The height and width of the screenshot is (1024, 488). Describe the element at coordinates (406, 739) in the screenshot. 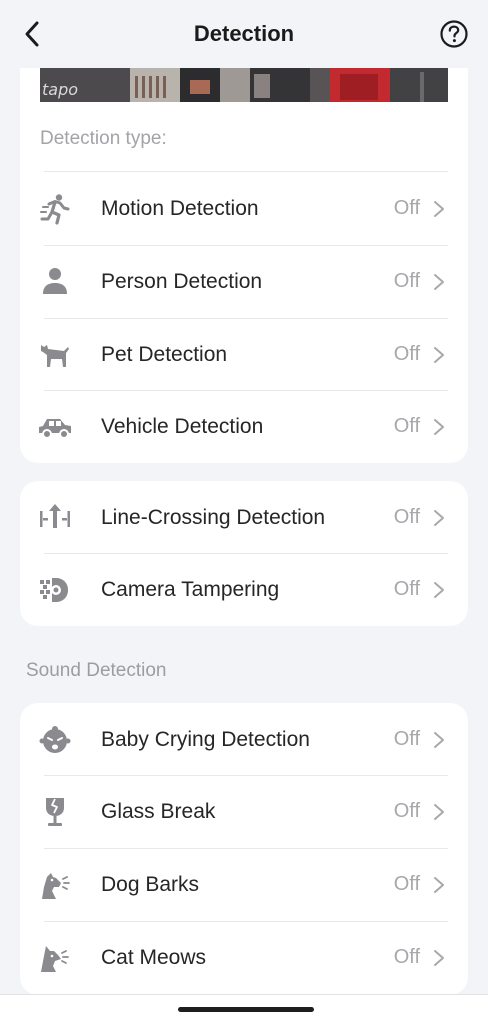

I see `baby-crying-status: Off` at that location.